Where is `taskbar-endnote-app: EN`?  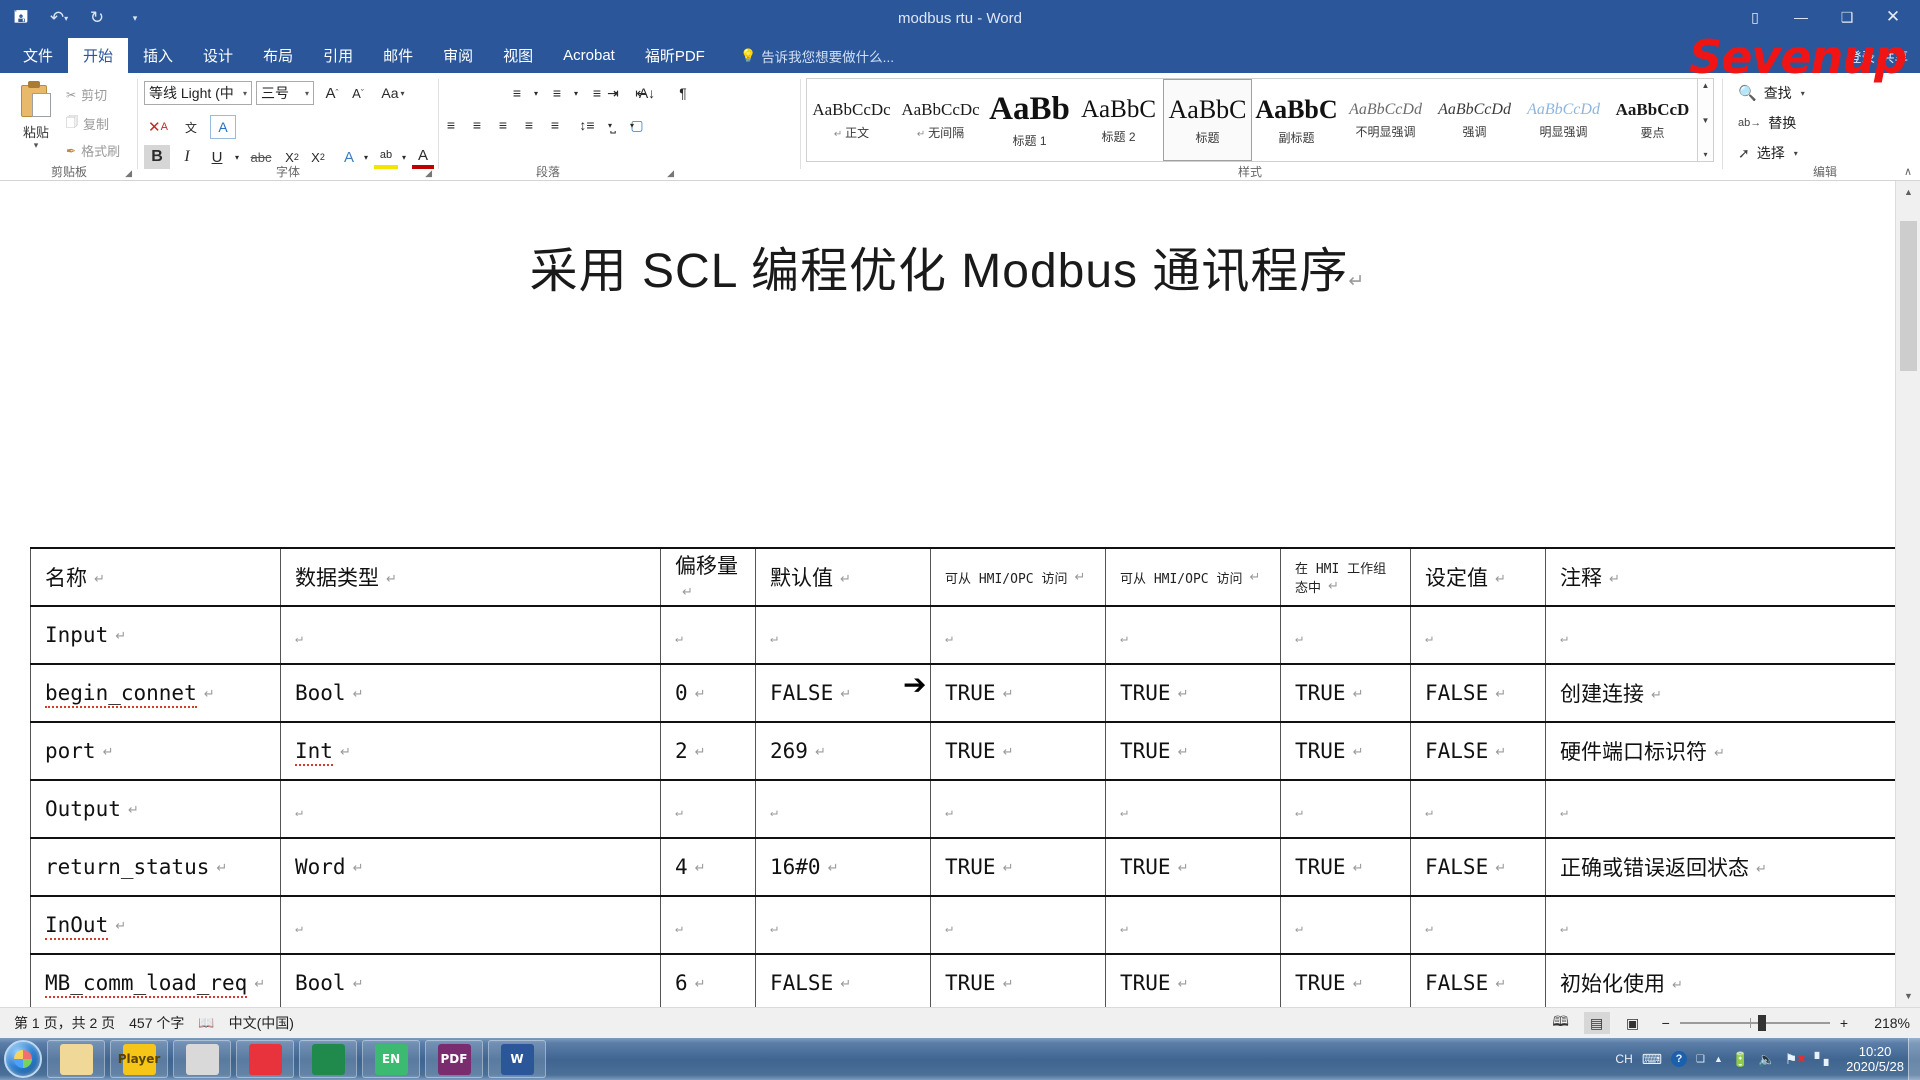 taskbar-endnote-app: EN is located at coordinates (391, 1059).